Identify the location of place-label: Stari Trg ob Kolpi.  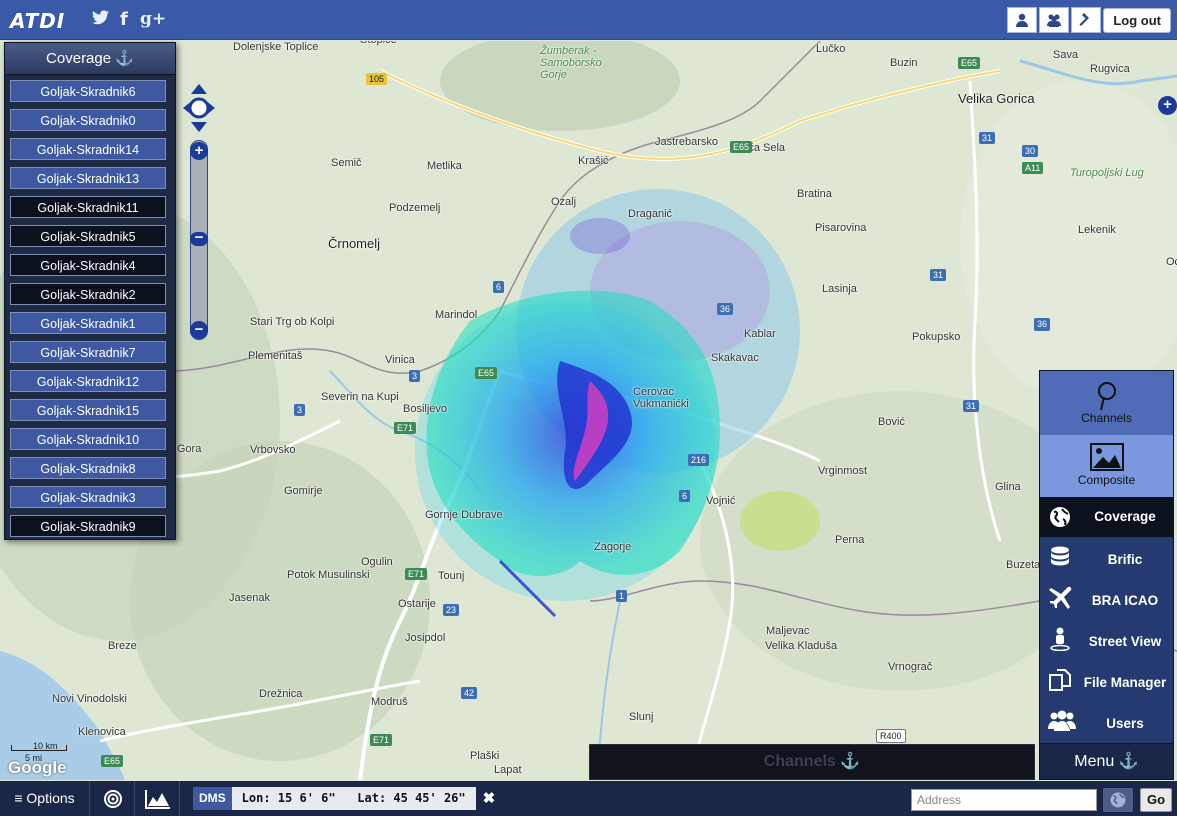
(292, 322).